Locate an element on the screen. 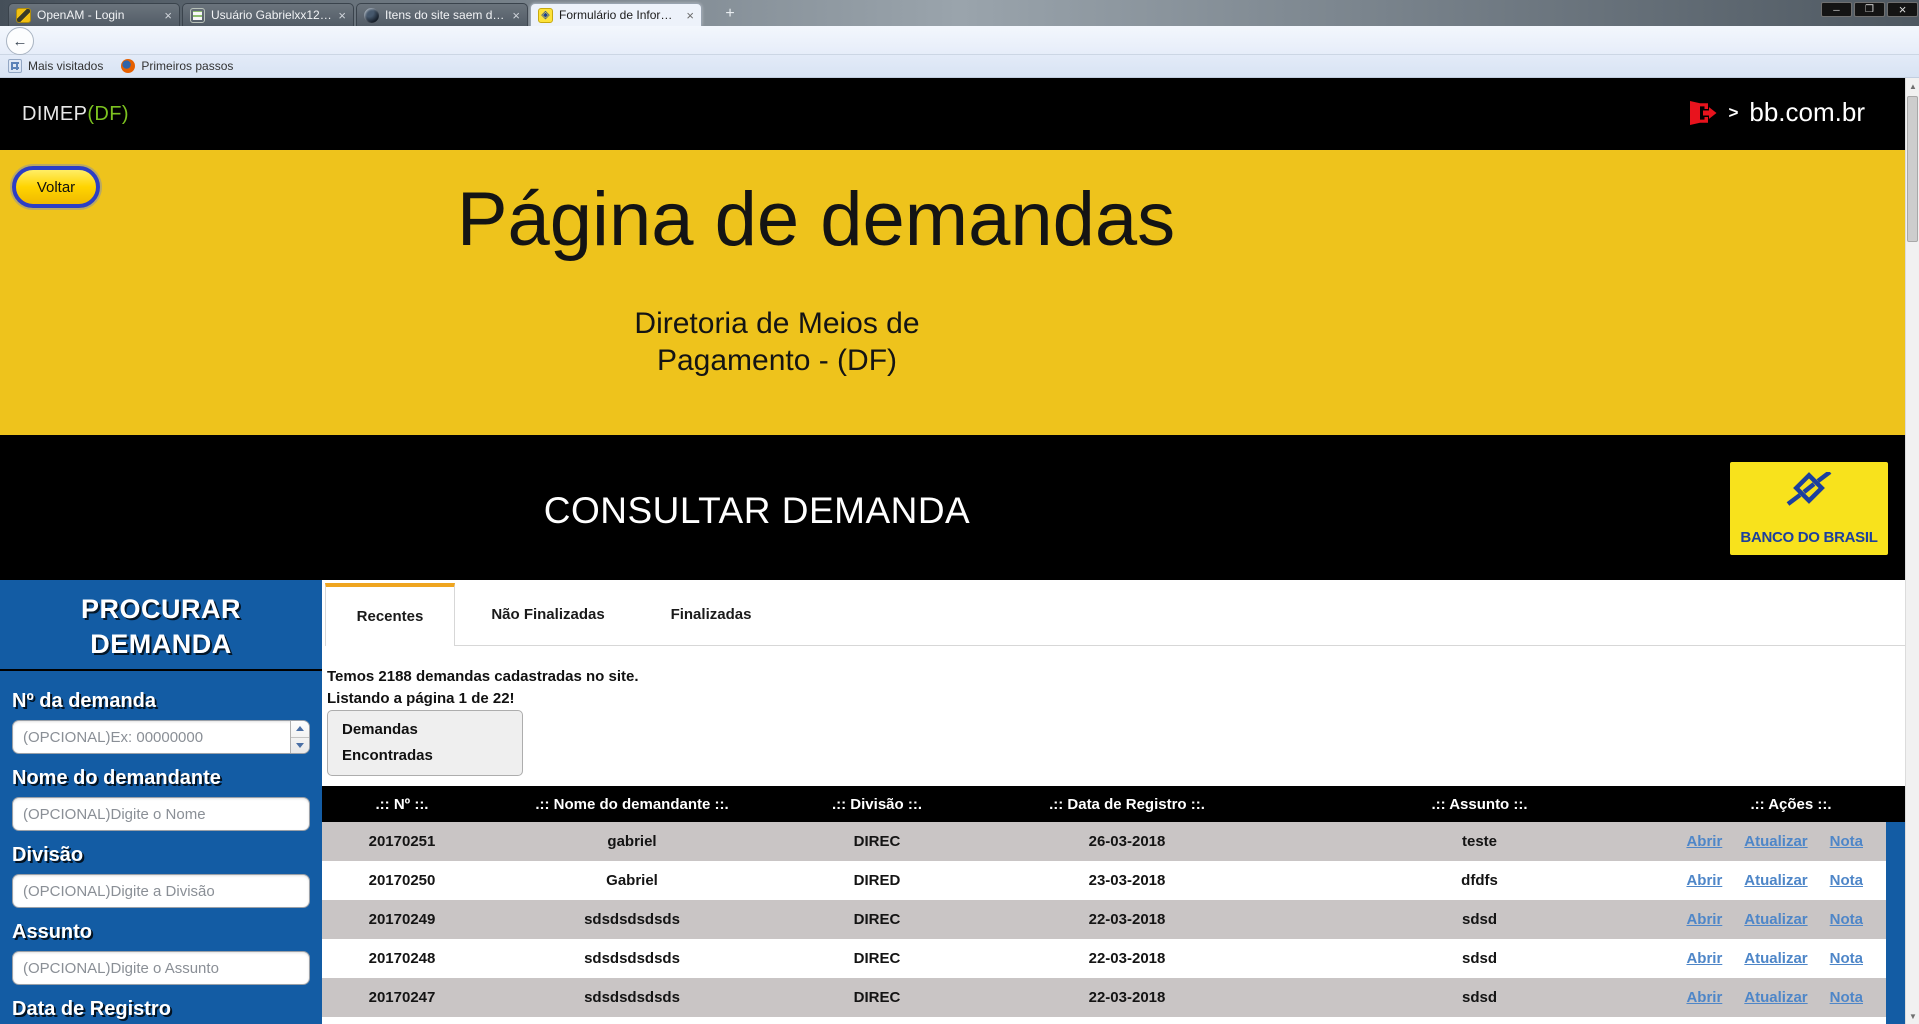  demand-tab: Não Finalizadas is located at coordinates (548, 614).